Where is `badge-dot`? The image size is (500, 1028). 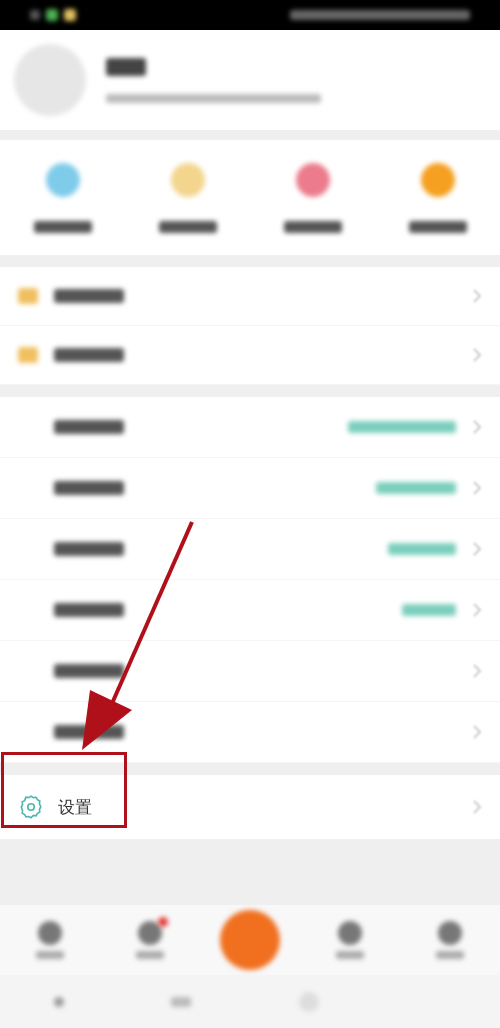
badge-dot is located at coordinates (163, 922).